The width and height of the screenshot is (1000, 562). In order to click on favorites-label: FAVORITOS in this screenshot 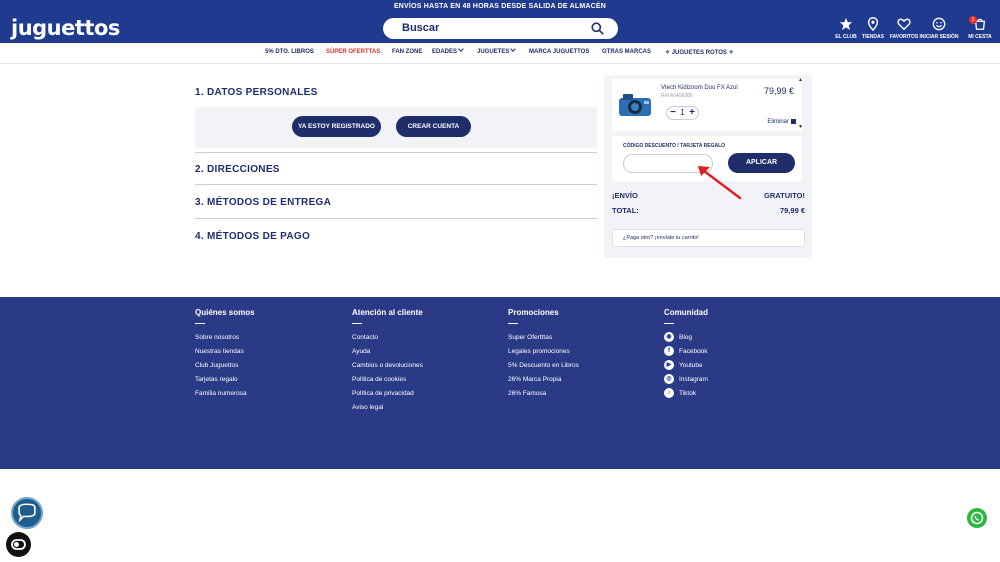, I will do `click(904, 37)`.